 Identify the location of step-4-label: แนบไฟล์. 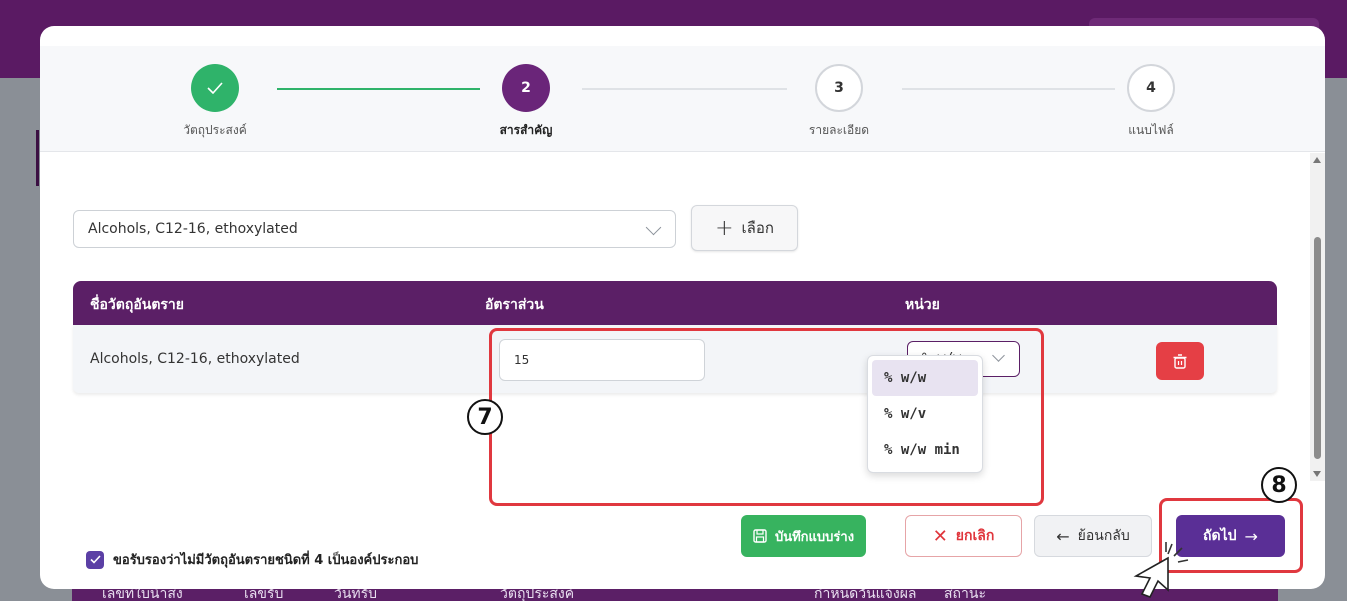
(1151, 130).